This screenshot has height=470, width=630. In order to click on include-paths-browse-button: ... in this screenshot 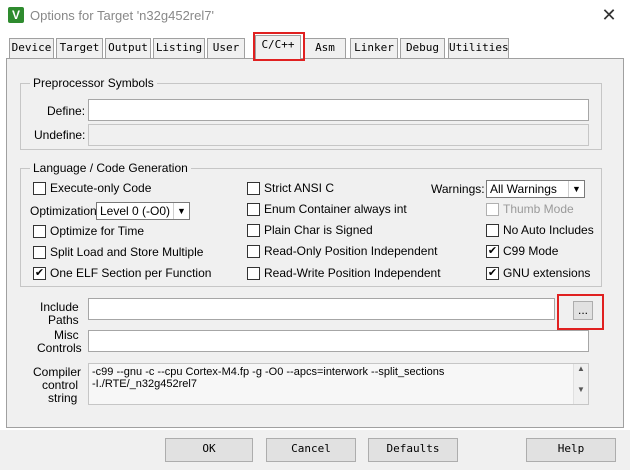, I will do `click(583, 310)`.